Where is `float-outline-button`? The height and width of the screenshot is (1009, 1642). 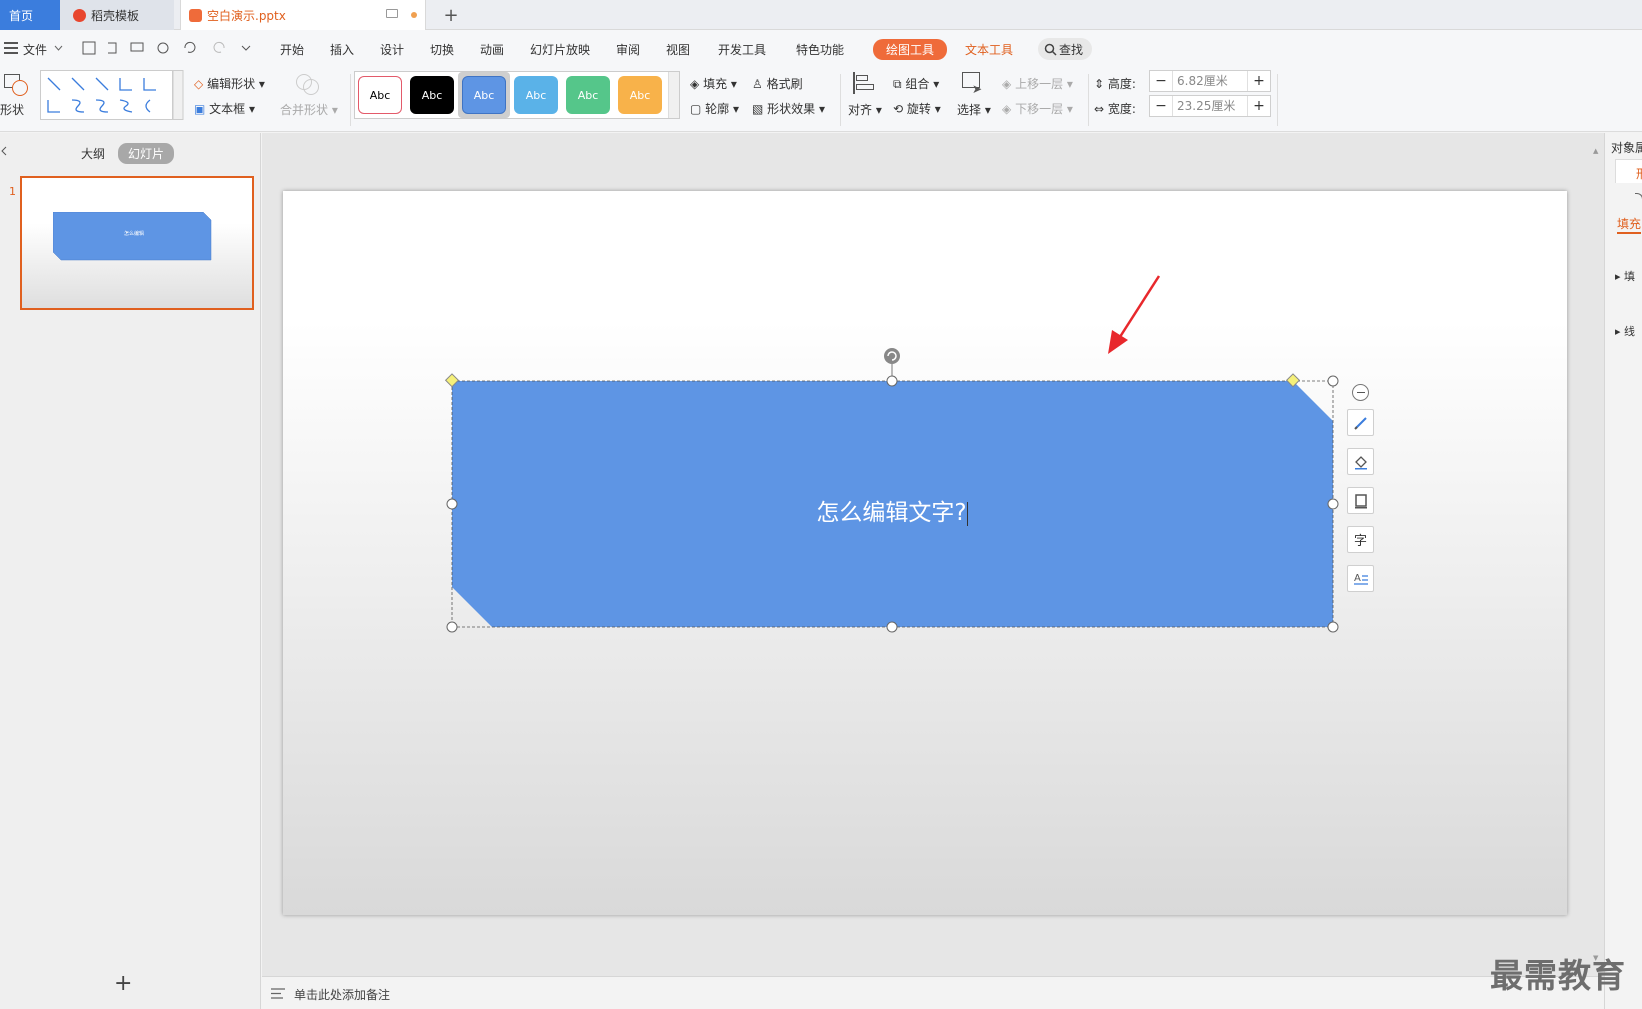
float-outline-button is located at coordinates (1360, 500).